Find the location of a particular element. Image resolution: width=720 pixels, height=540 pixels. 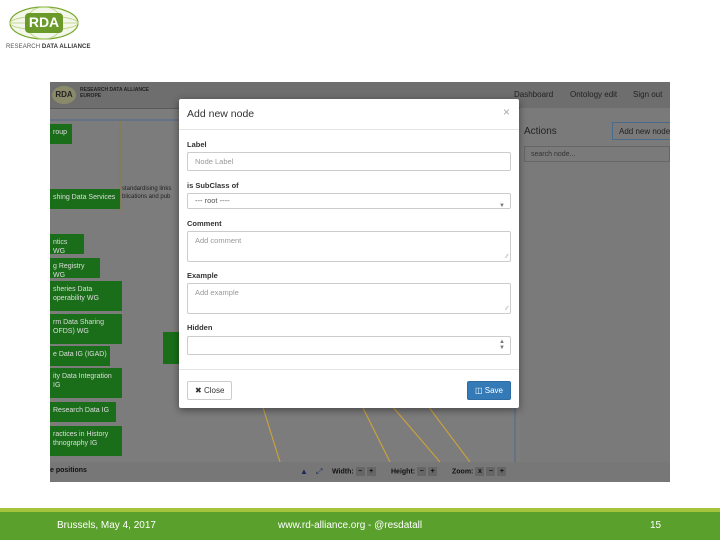

height-decrease-button: − is located at coordinates (422, 471).